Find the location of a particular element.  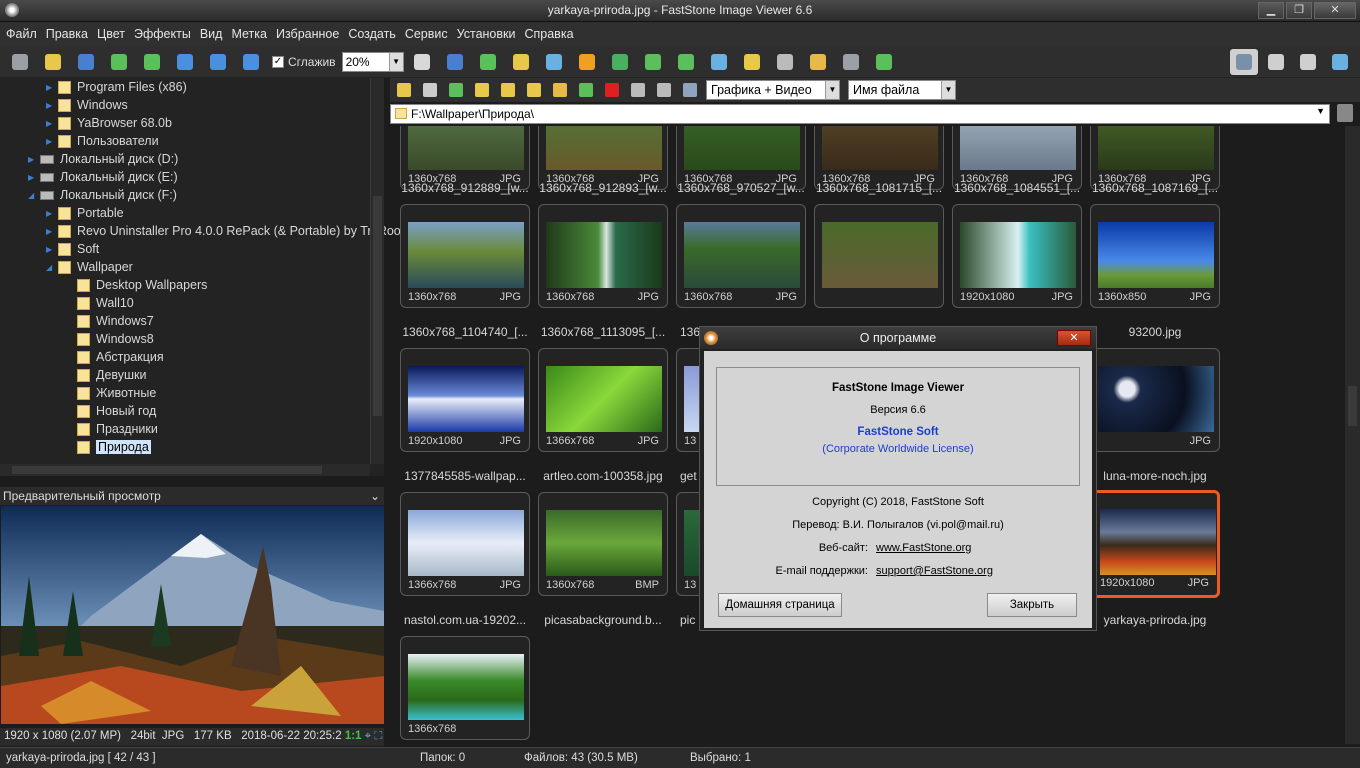

homepage-button: Домашняя страница is located at coordinates (780, 605).